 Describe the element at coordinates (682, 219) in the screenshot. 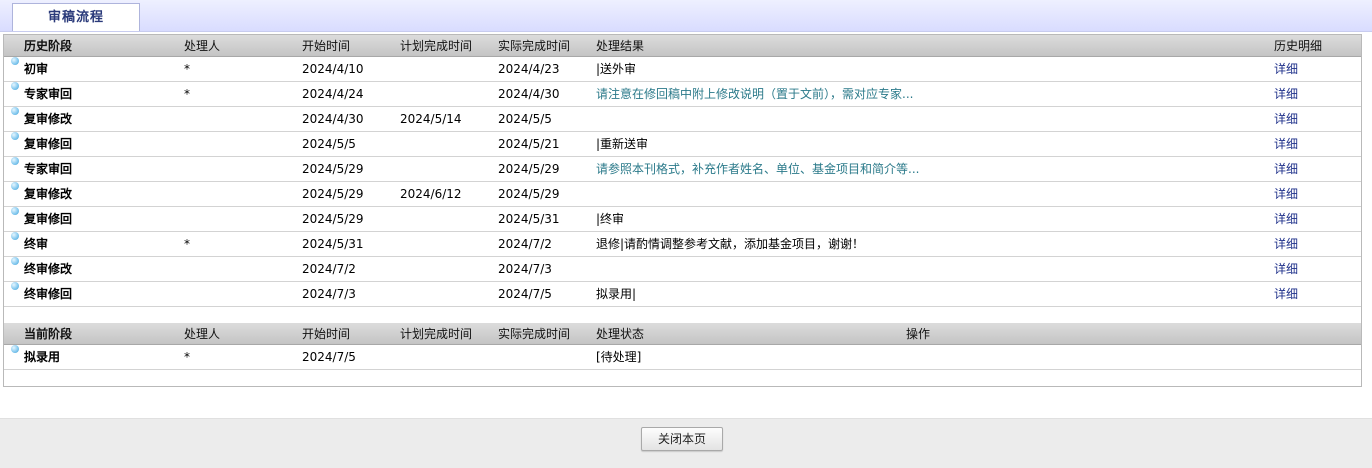

I see `history-row: 复审修回 2024/5/29 2024/5/31 |终审 详细` at that location.